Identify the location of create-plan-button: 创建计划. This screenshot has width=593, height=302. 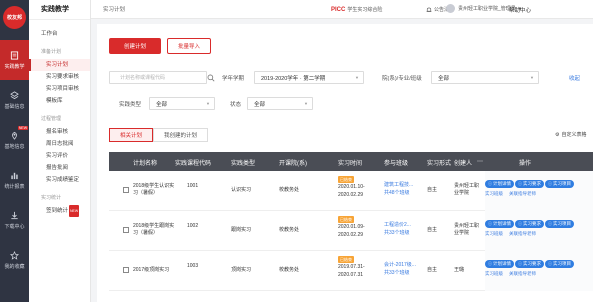
(135, 46).